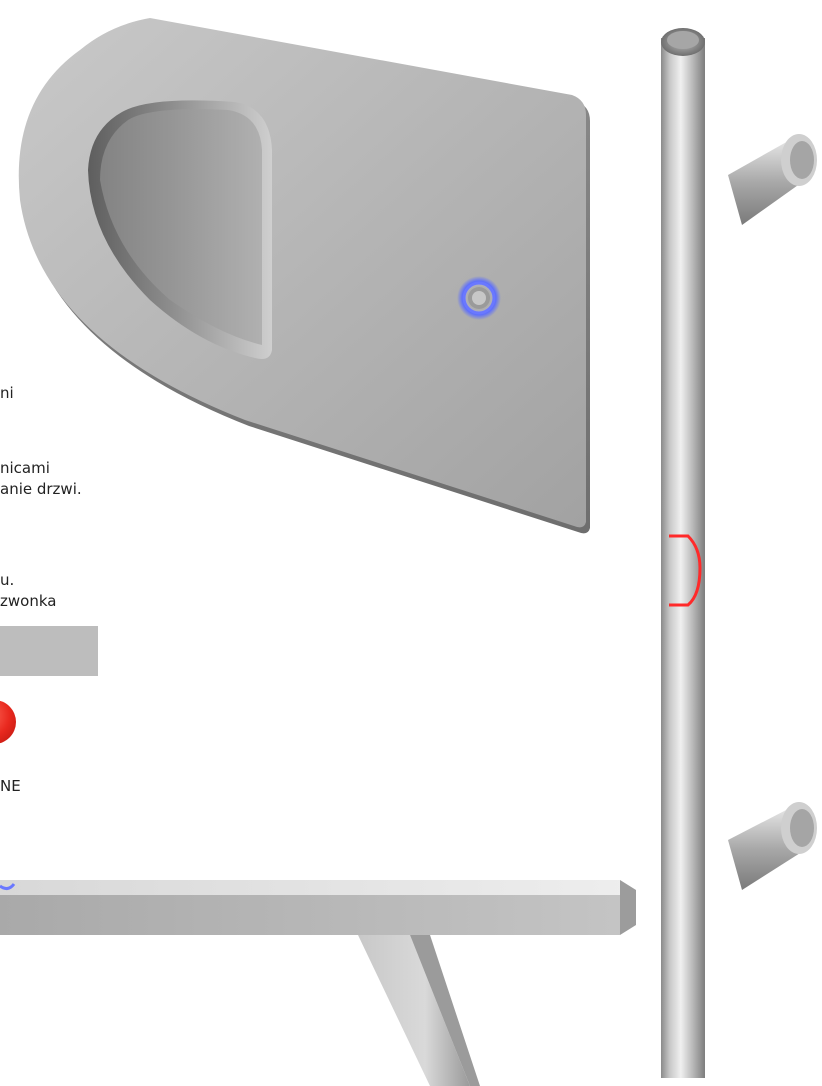  Describe the element at coordinates (28, 601) in the screenshot. I see `text-fragment-5: zwonka` at that location.